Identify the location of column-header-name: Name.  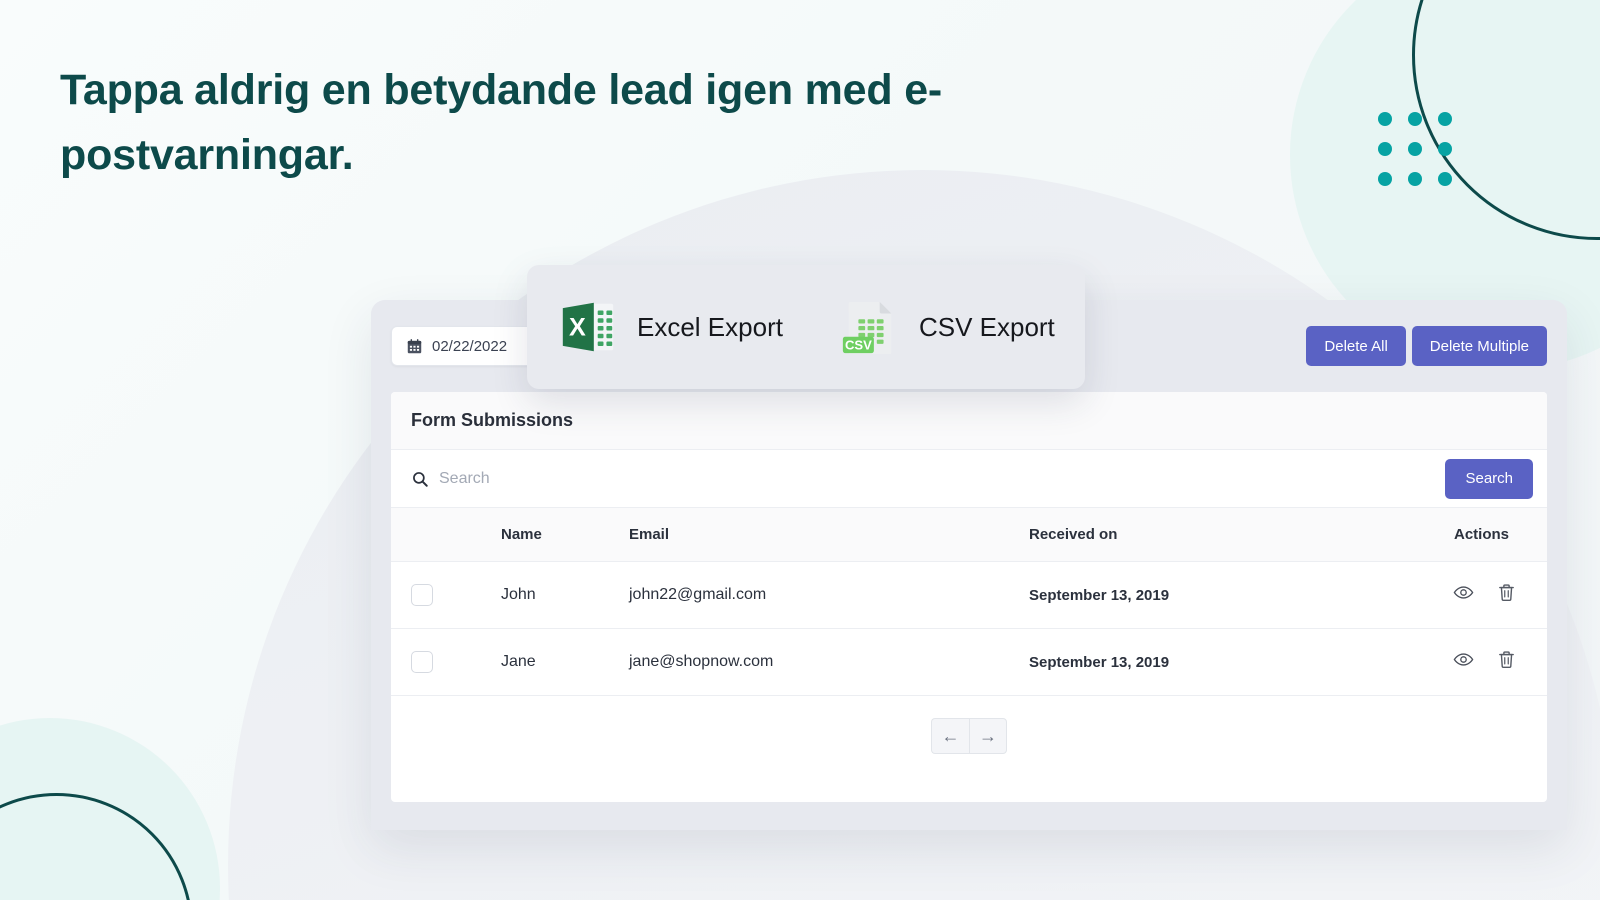
(565, 535).